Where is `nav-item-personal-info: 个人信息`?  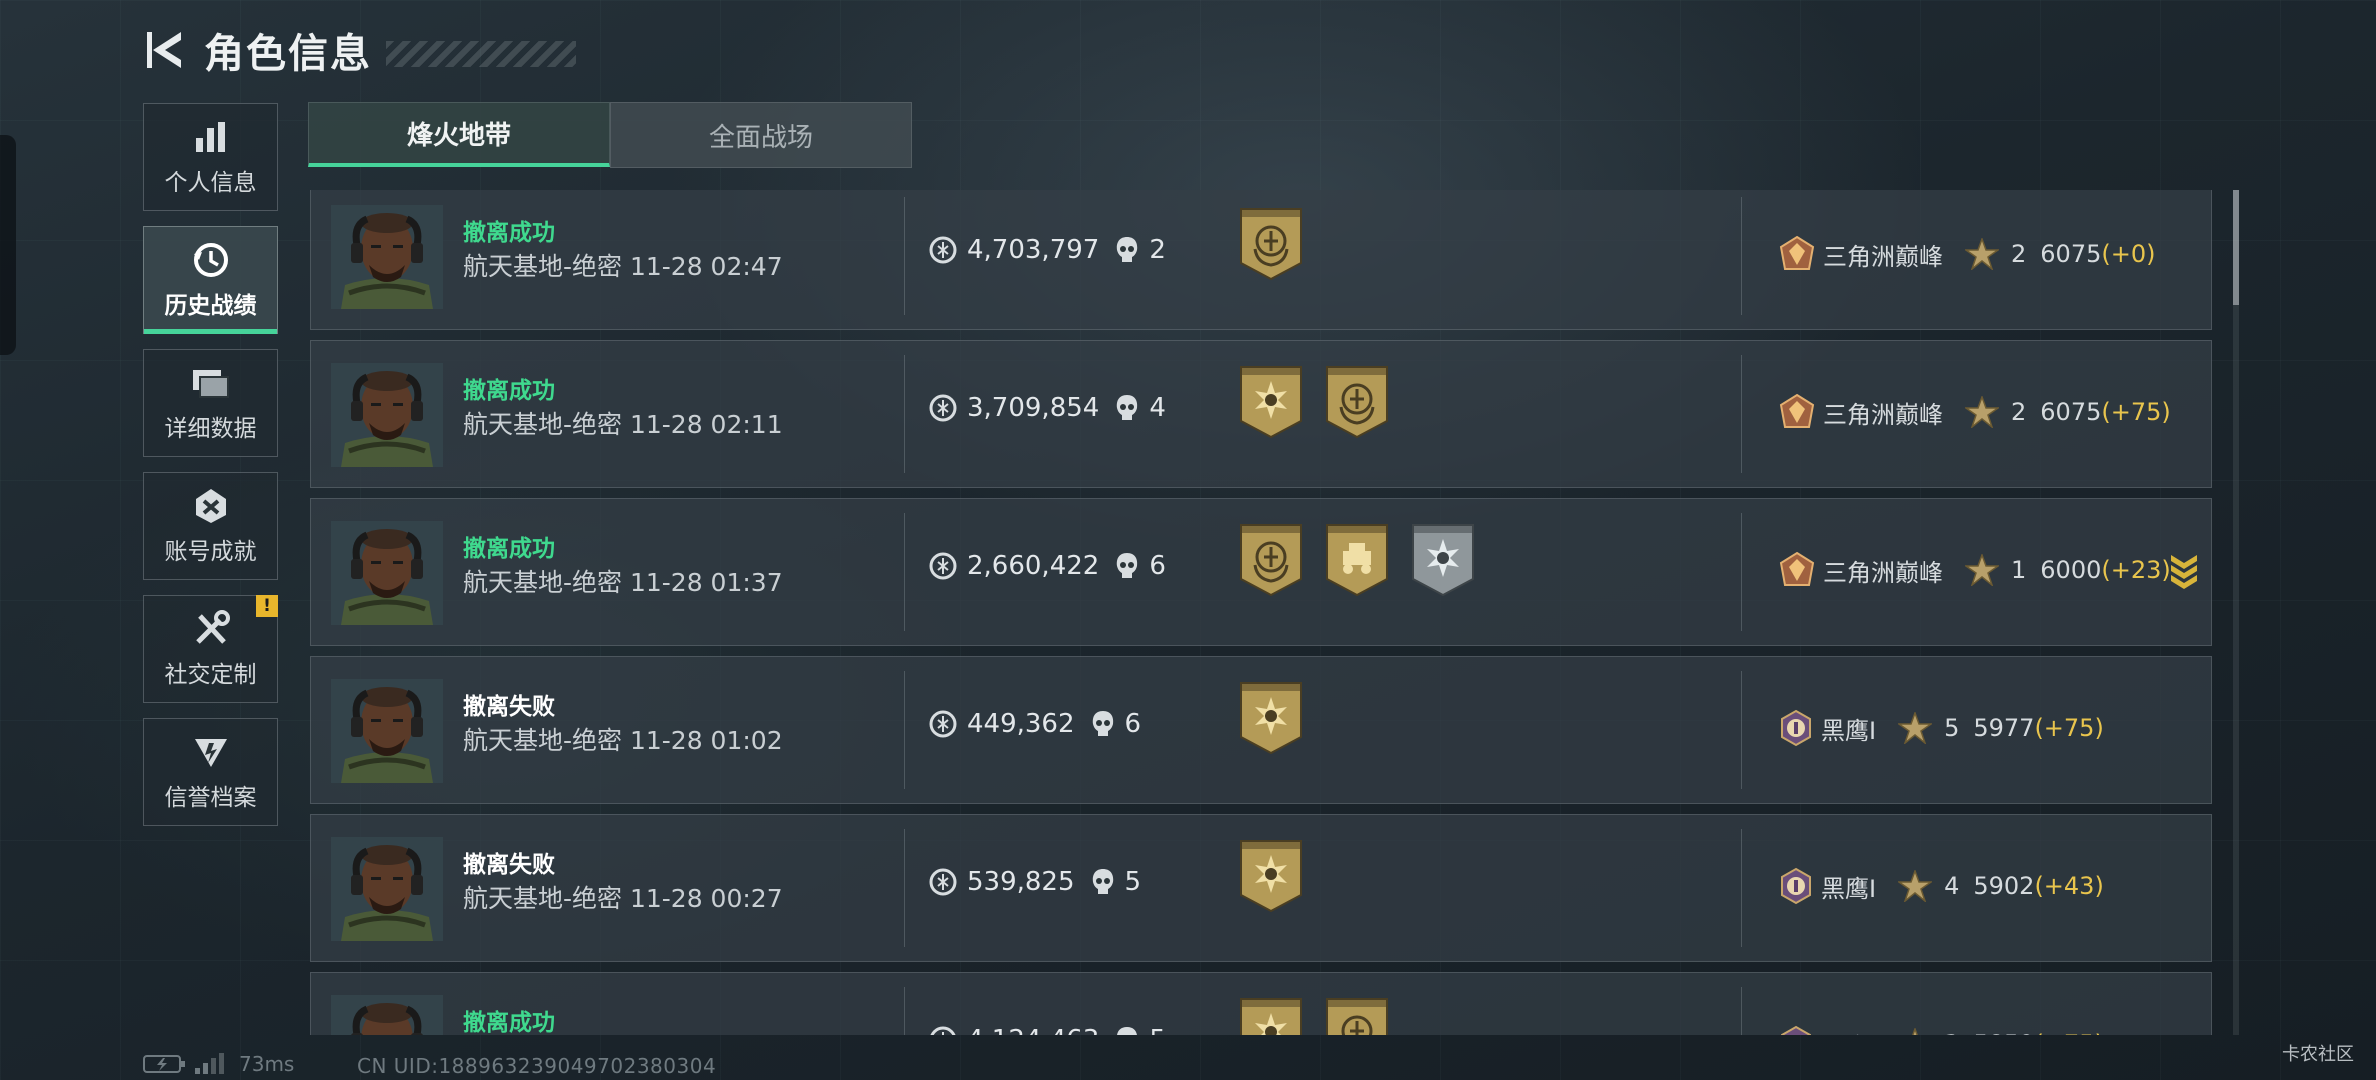 nav-item-personal-info: 个人信息 is located at coordinates (210, 157).